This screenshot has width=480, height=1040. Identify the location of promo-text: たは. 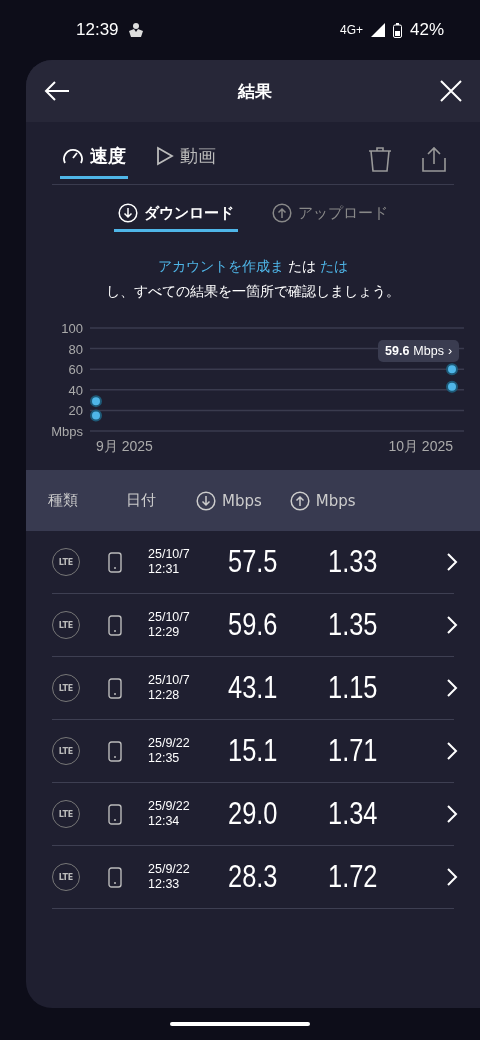
(302, 266).